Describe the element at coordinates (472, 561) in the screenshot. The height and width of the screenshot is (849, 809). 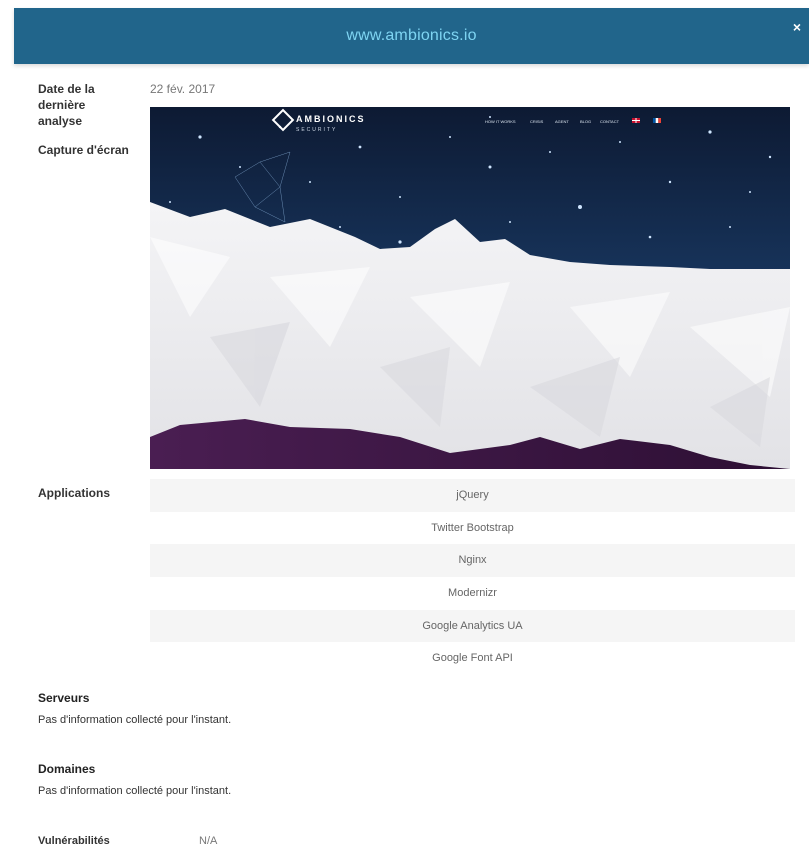
I see `application-item: Nginx` at that location.